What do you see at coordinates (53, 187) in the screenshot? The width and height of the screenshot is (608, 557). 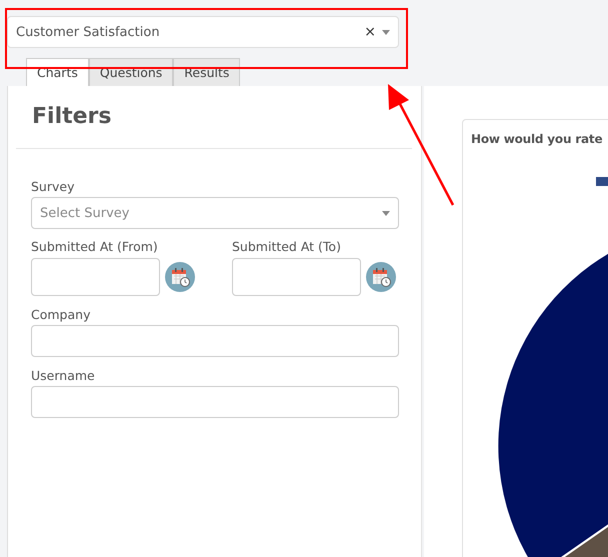 I see `field-label: Survey` at bounding box center [53, 187].